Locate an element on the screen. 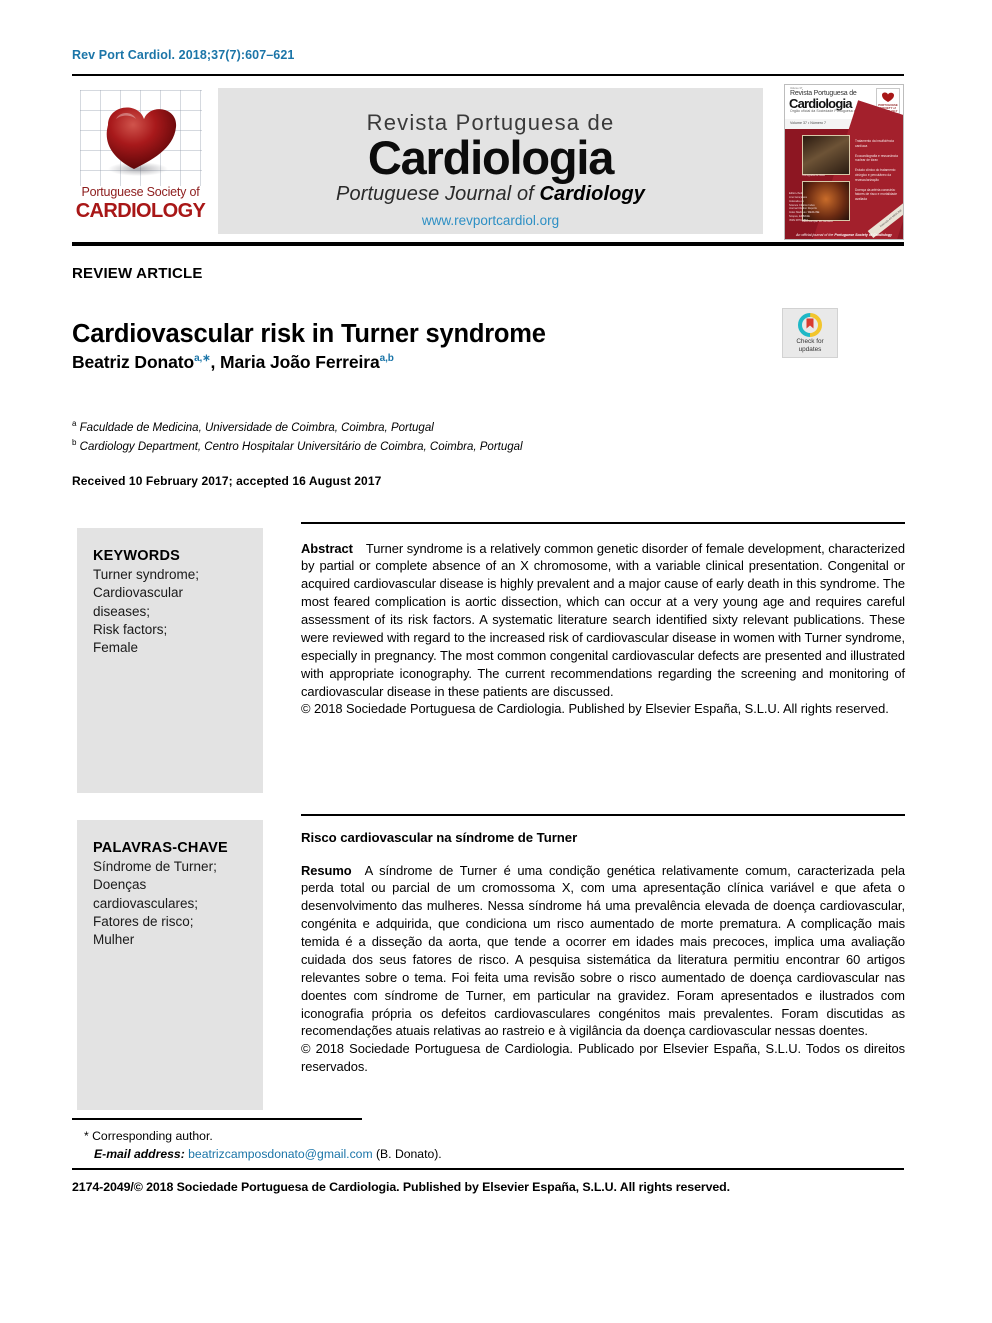  keywords-heading-pt: PALAVRAS-CHAVE is located at coordinates (160, 848).